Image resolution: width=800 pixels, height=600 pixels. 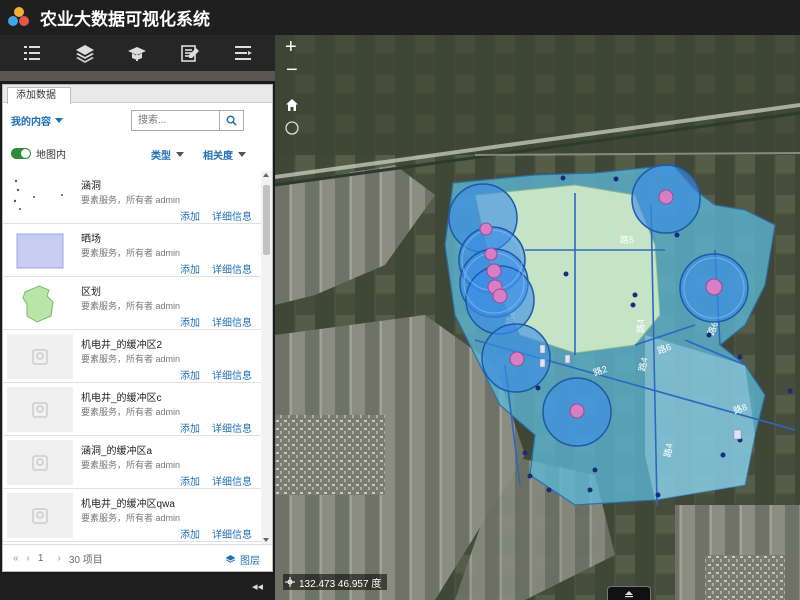 I want to click on search-icon, so click(x=231, y=120).